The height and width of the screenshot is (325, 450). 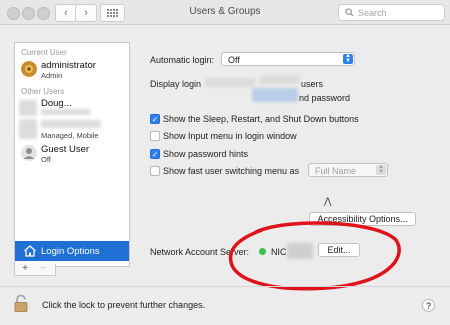 What do you see at coordinates (43, 91) in the screenshot?
I see `other-users-heading: Other Users` at bounding box center [43, 91].